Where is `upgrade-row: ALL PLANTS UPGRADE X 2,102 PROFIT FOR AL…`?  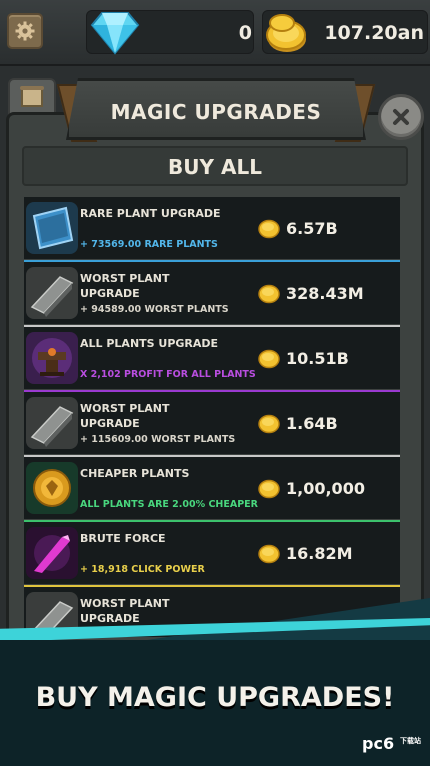 upgrade-row: ALL PLANTS UPGRADE X 2,102 PROFIT FOR AL… is located at coordinates (212, 359).